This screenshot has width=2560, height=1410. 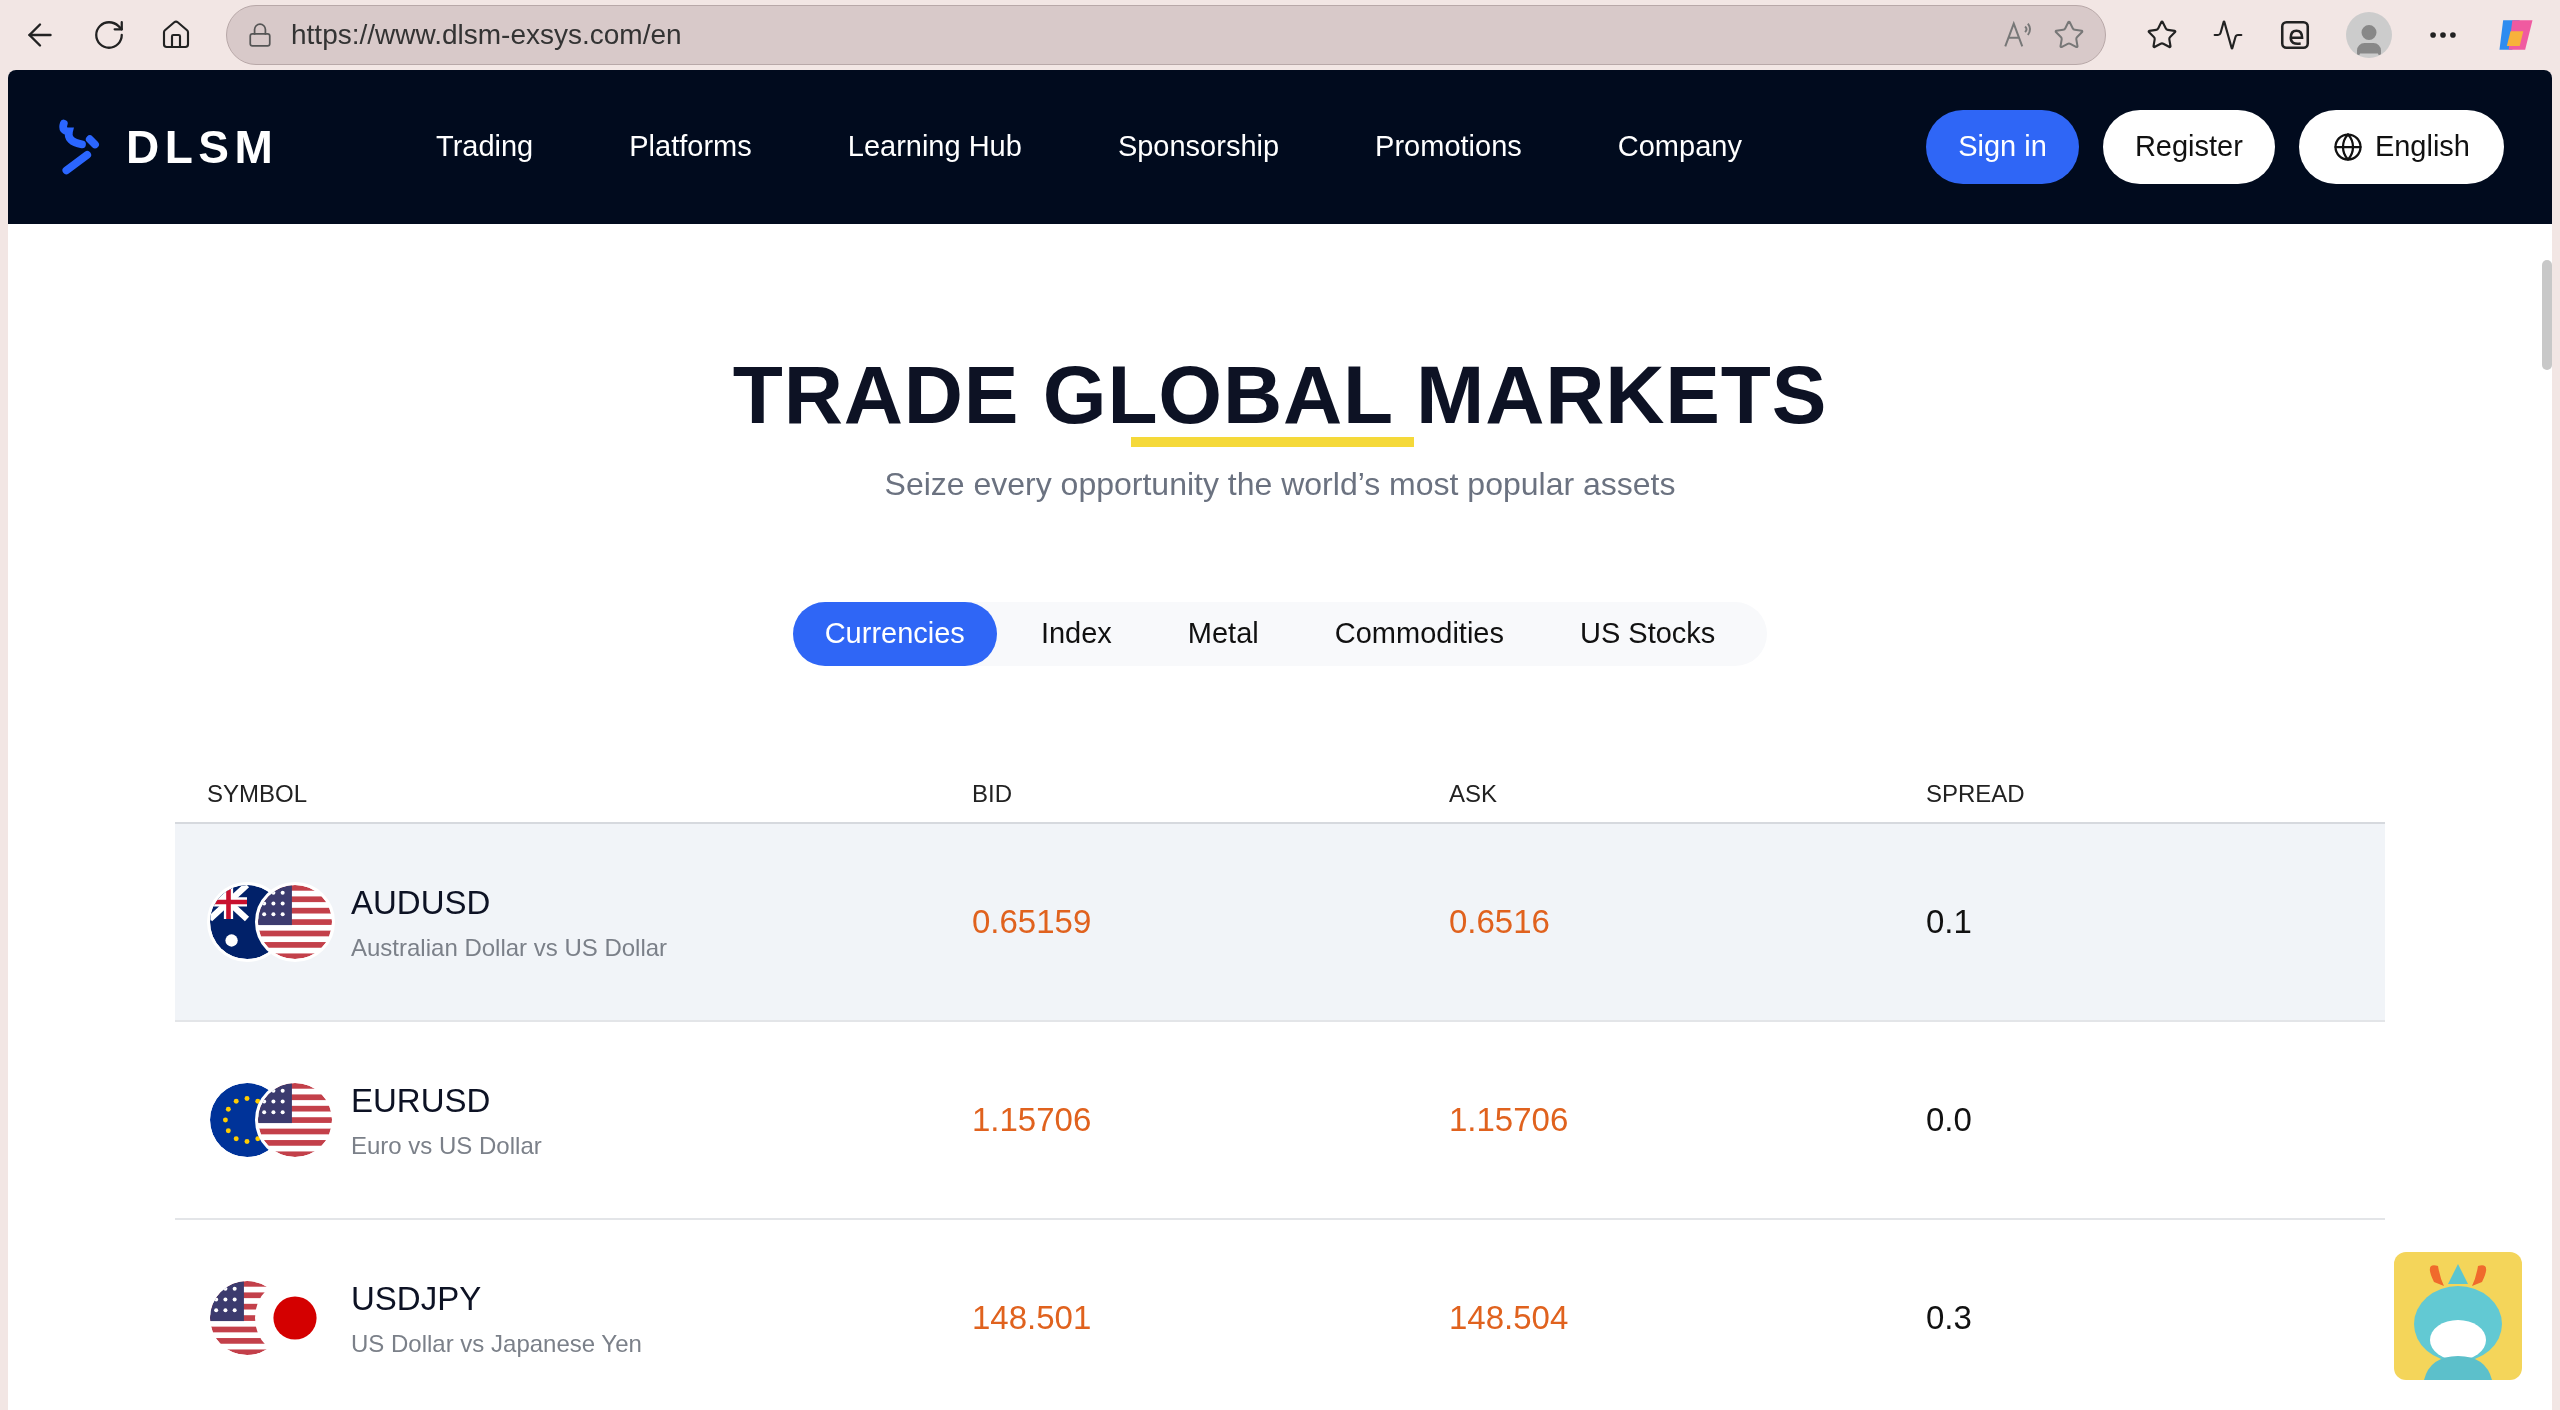 What do you see at coordinates (2002, 147) in the screenshot?
I see `sign-in-button: Sign in` at bounding box center [2002, 147].